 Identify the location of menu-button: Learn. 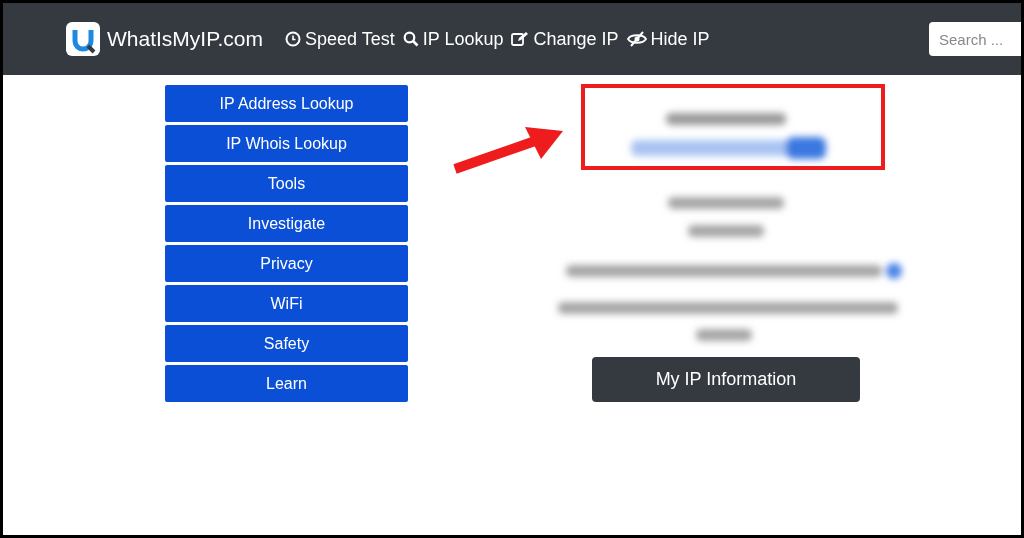
(286, 383).